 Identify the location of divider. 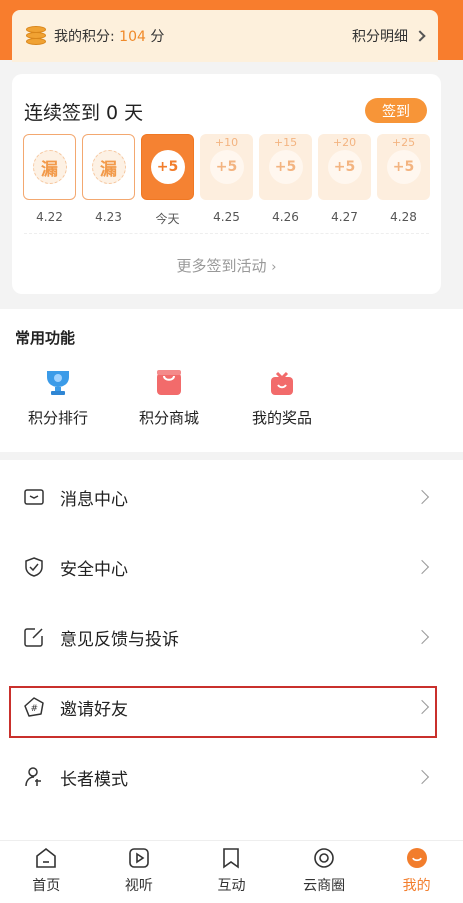
(226, 233).